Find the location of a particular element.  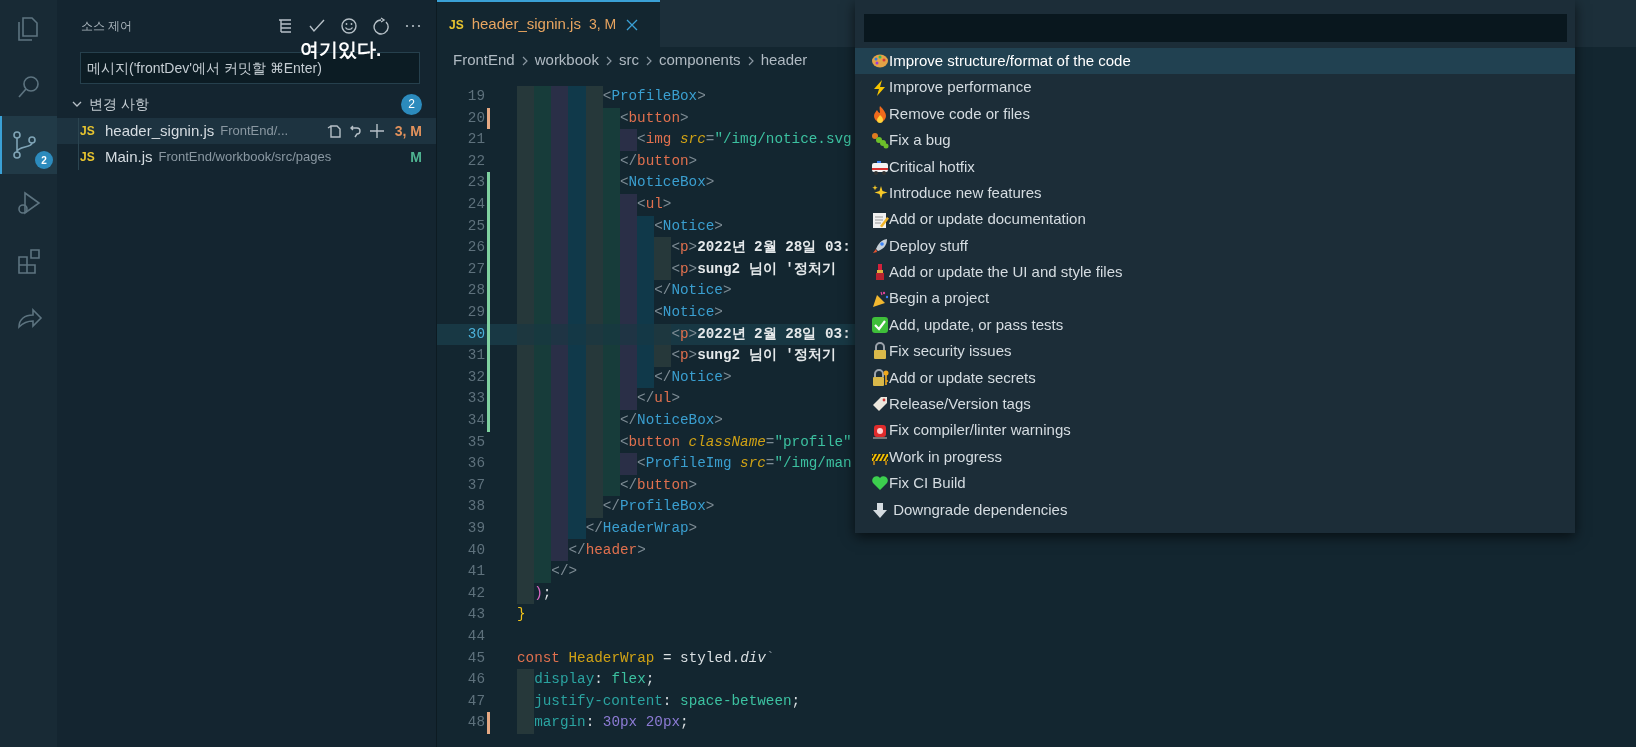

file-status: 3, M is located at coordinates (408, 131).